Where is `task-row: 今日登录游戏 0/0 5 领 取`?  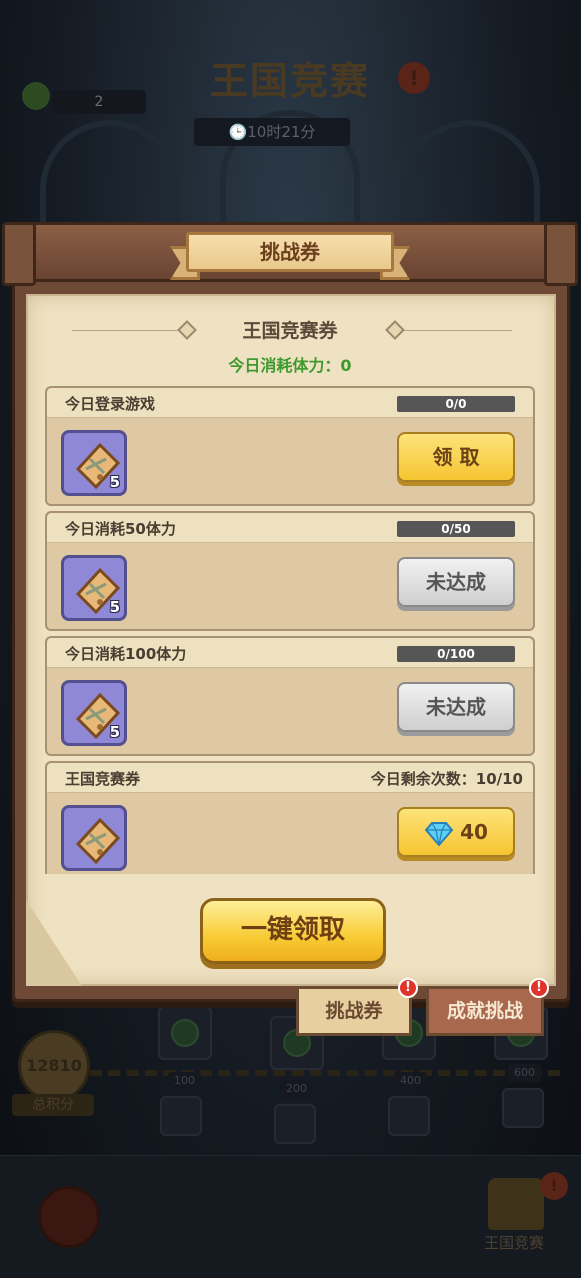 task-row: 今日登录游戏 0/0 5 领 取 is located at coordinates (290, 446).